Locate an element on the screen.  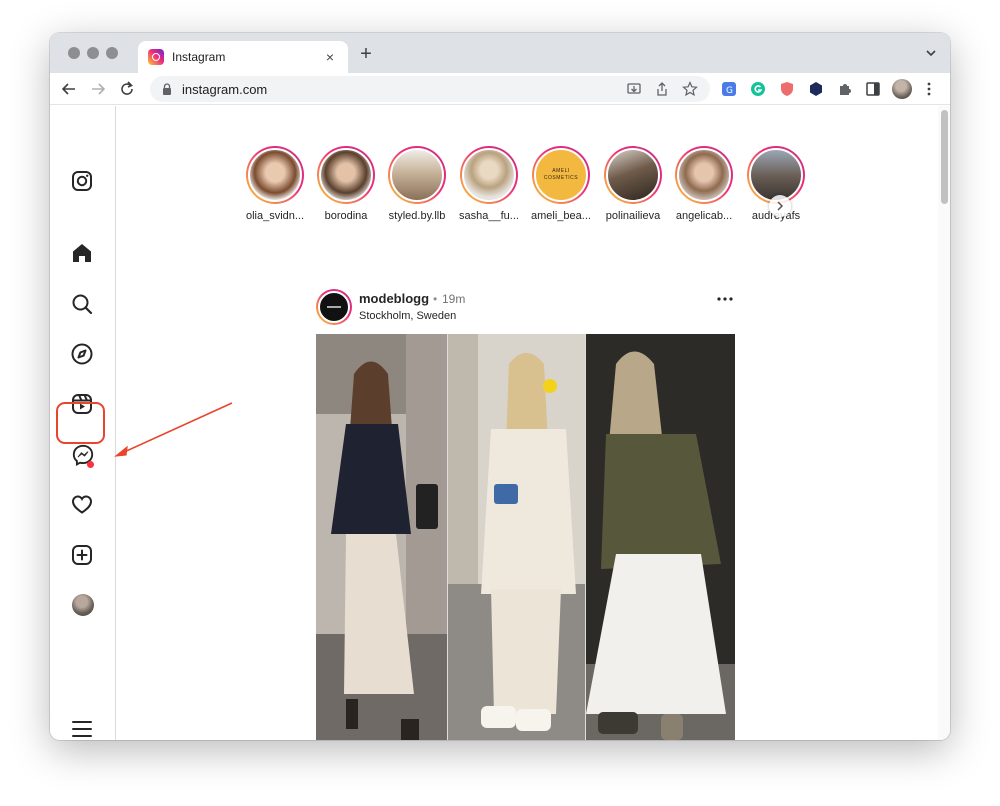
instagram-favicon-icon is located at coordinates (156, 57).